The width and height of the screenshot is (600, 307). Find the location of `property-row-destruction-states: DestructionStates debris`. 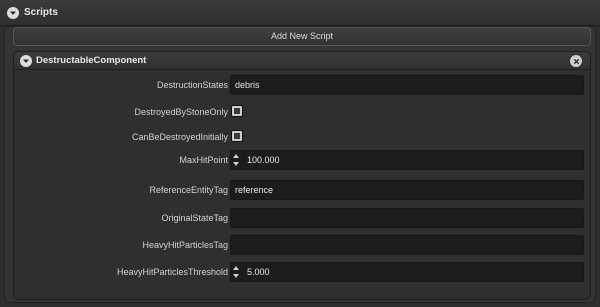

property-row-destruction-states: DestructionStates debris is located at coordinates (302, 86).